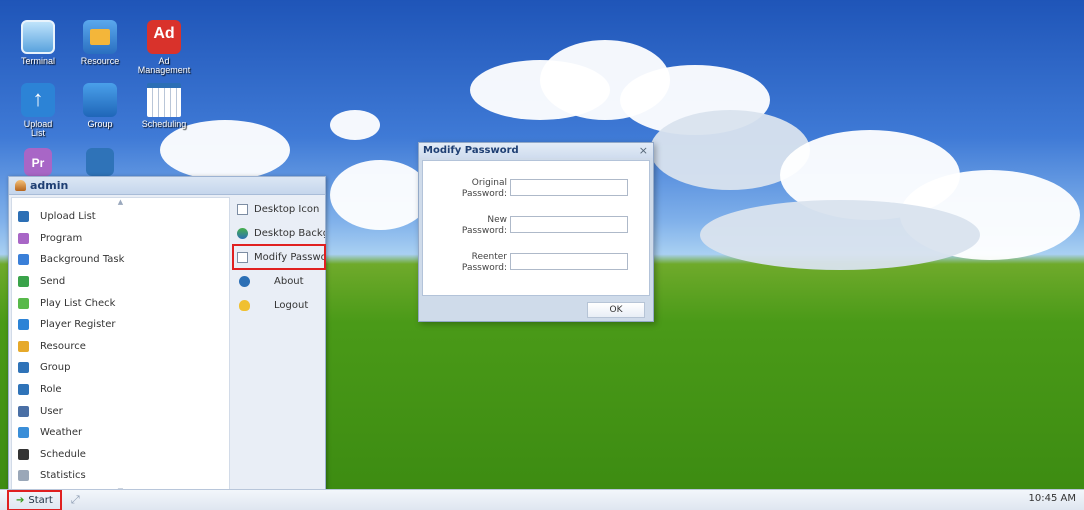 The height and width of the screenshot is (510, 1084). What do you see at coordinates (569, 224) in the screenshot?
I see `new-password-field` at bounding box center [569, 224].